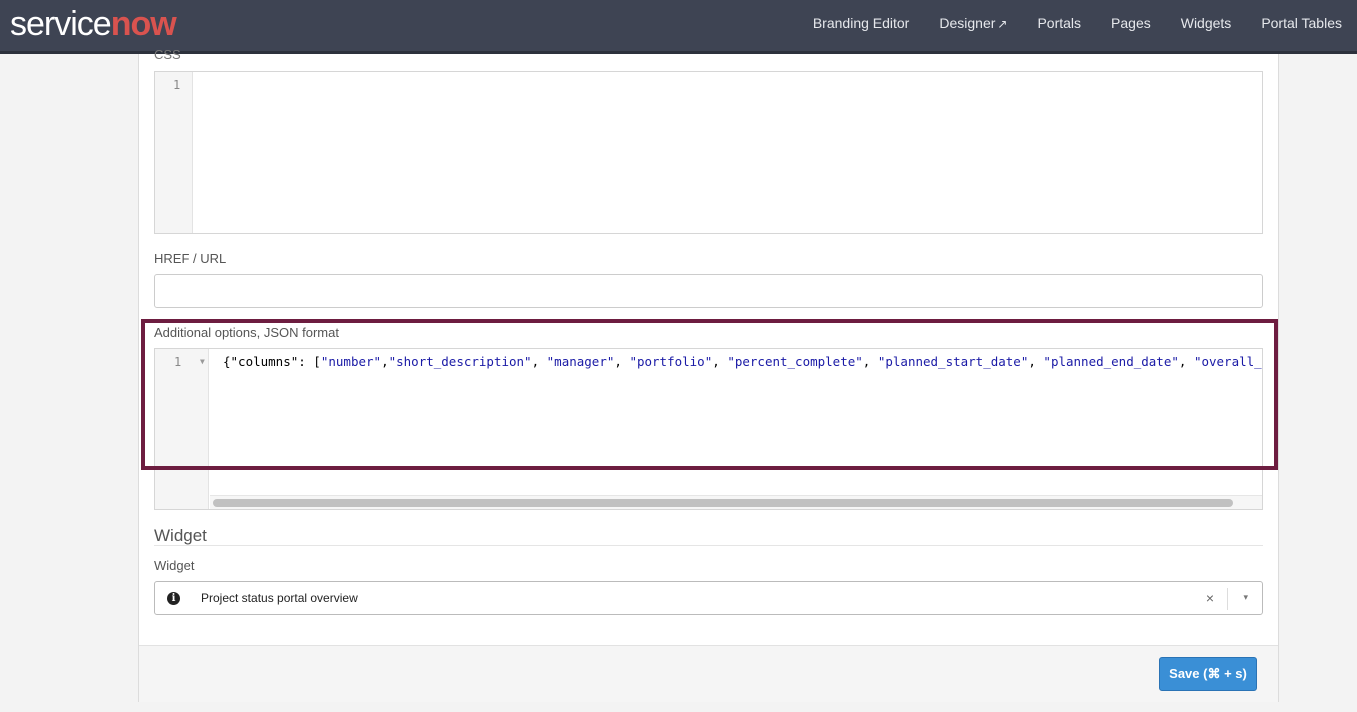  Describe the element at coordinates (246, 332) in the screenshot. I see `additional-options-label: Additional options, JSON format` at that location.